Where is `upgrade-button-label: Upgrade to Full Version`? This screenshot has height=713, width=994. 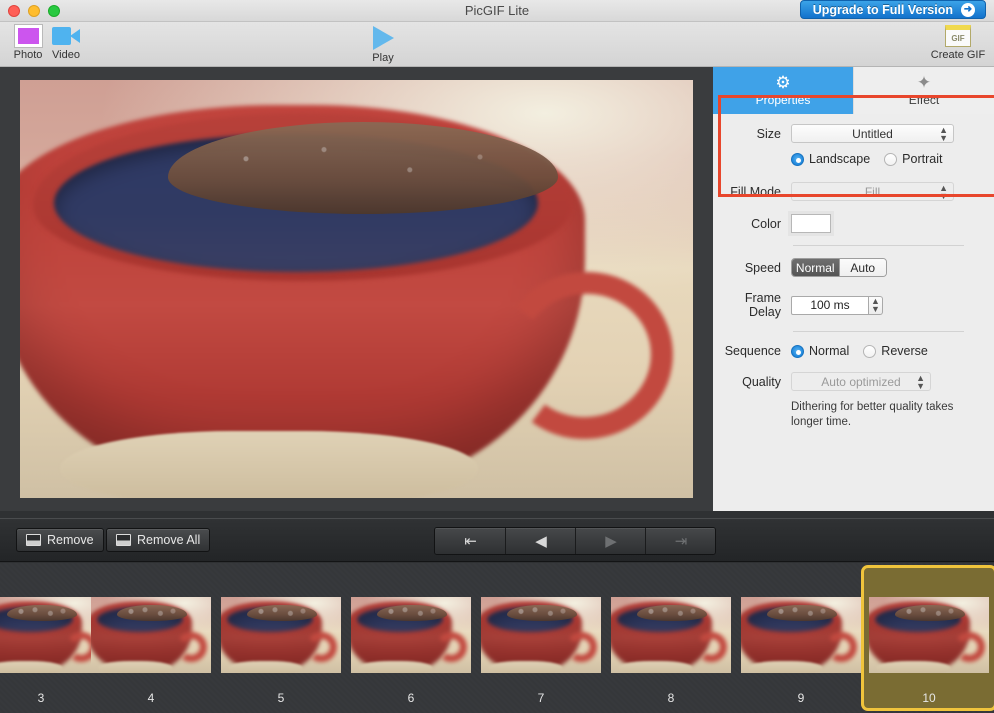 upgrade-button-label: Upgrade to Full Version is located at coordinates (882, 9).